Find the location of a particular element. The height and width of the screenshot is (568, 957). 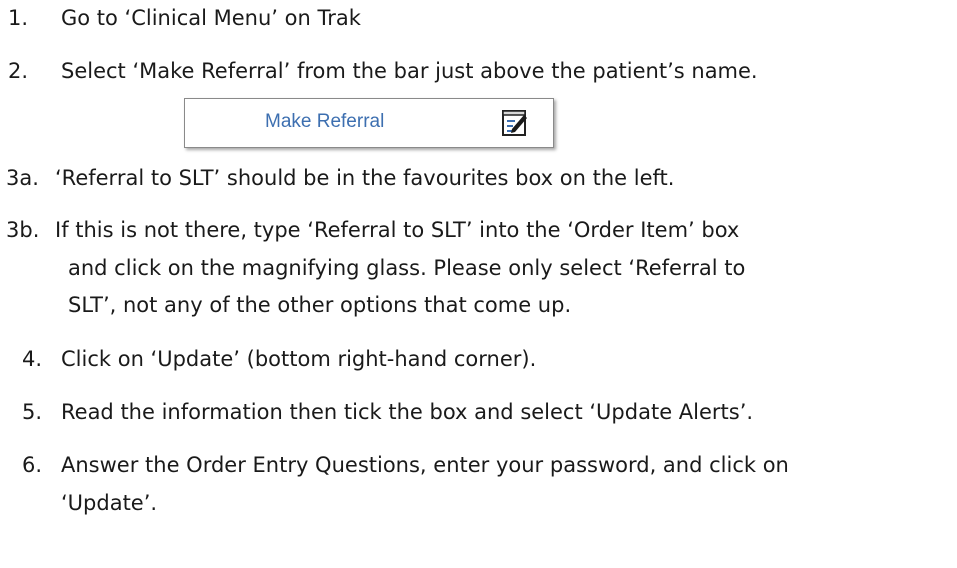

step-number: 2. is located at coordinates (18, 71).